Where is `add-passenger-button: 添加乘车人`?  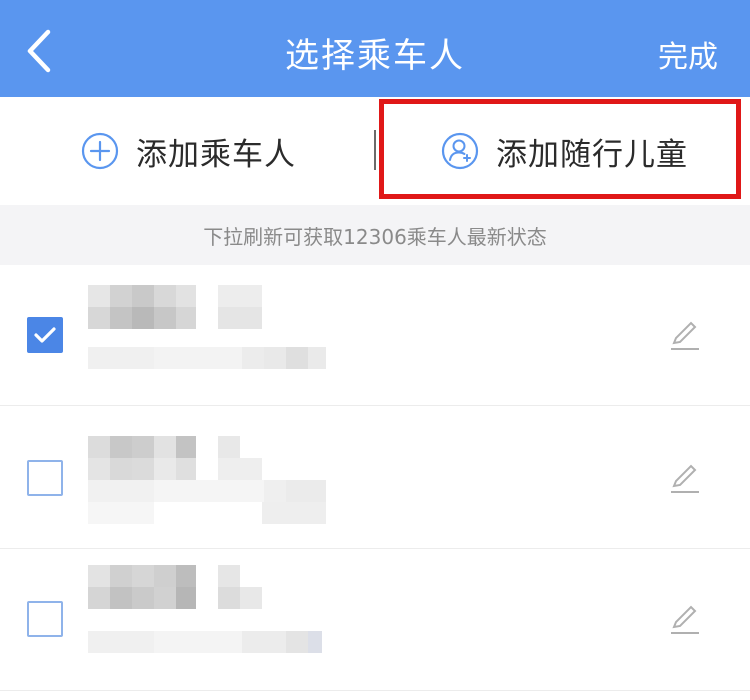
add-passenger-button: 添加乘车人 is located at coordinates (188, 151).